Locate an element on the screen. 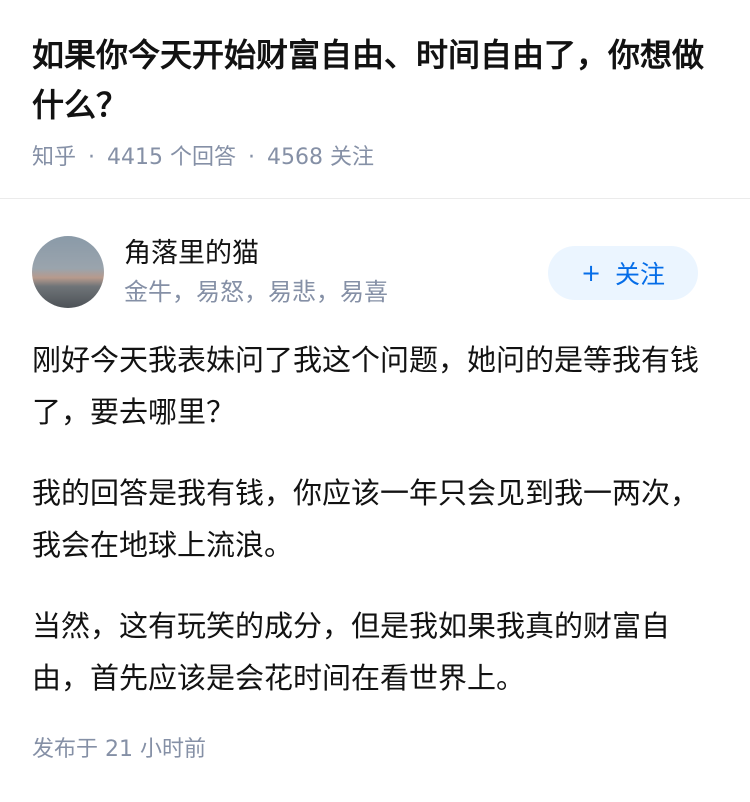 This screenshot has height=802, width=750. question-meta: 知乎 · 4415 个回答 · 4568 关注 is located at coordinates (377, 158).